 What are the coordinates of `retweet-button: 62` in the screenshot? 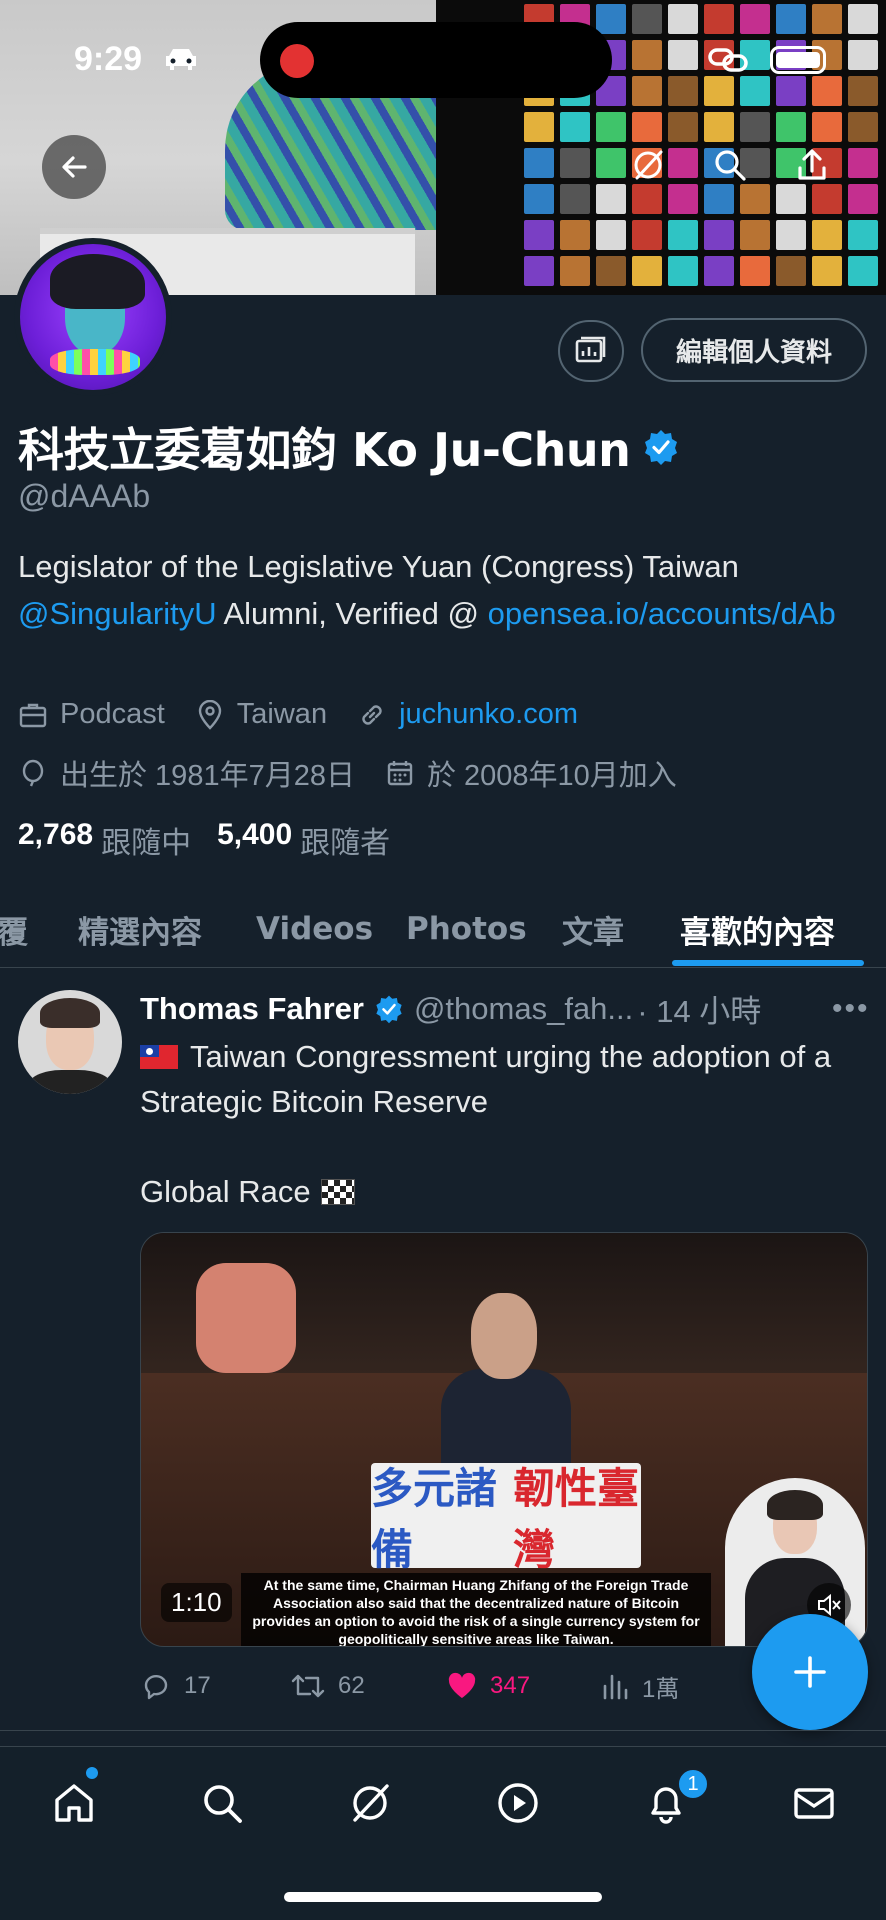 It's located at (327, 1686).